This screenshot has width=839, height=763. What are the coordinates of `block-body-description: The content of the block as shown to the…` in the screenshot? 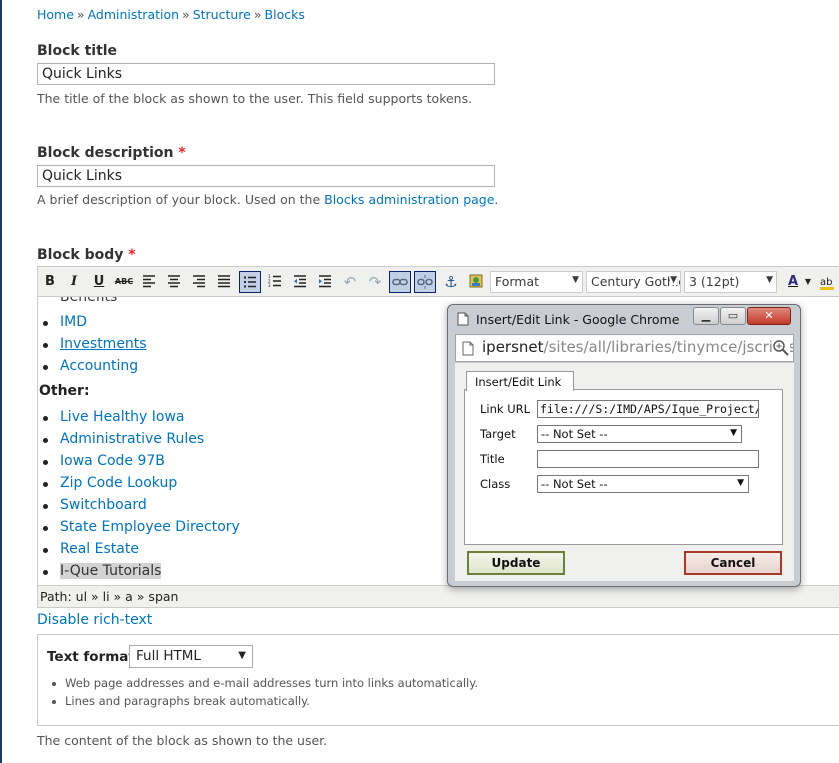 It's located at (182, 740).